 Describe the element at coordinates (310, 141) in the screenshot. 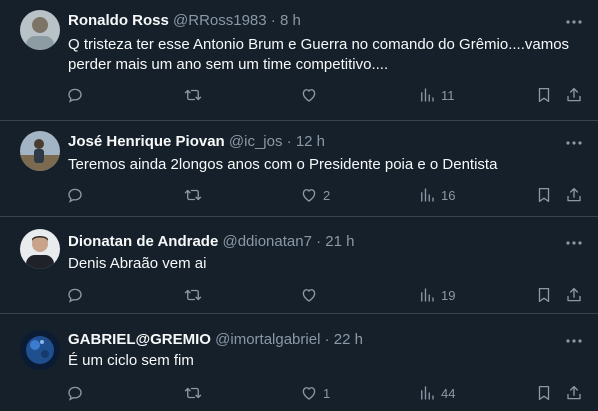

I see `timestamp: 12 h` at that location.